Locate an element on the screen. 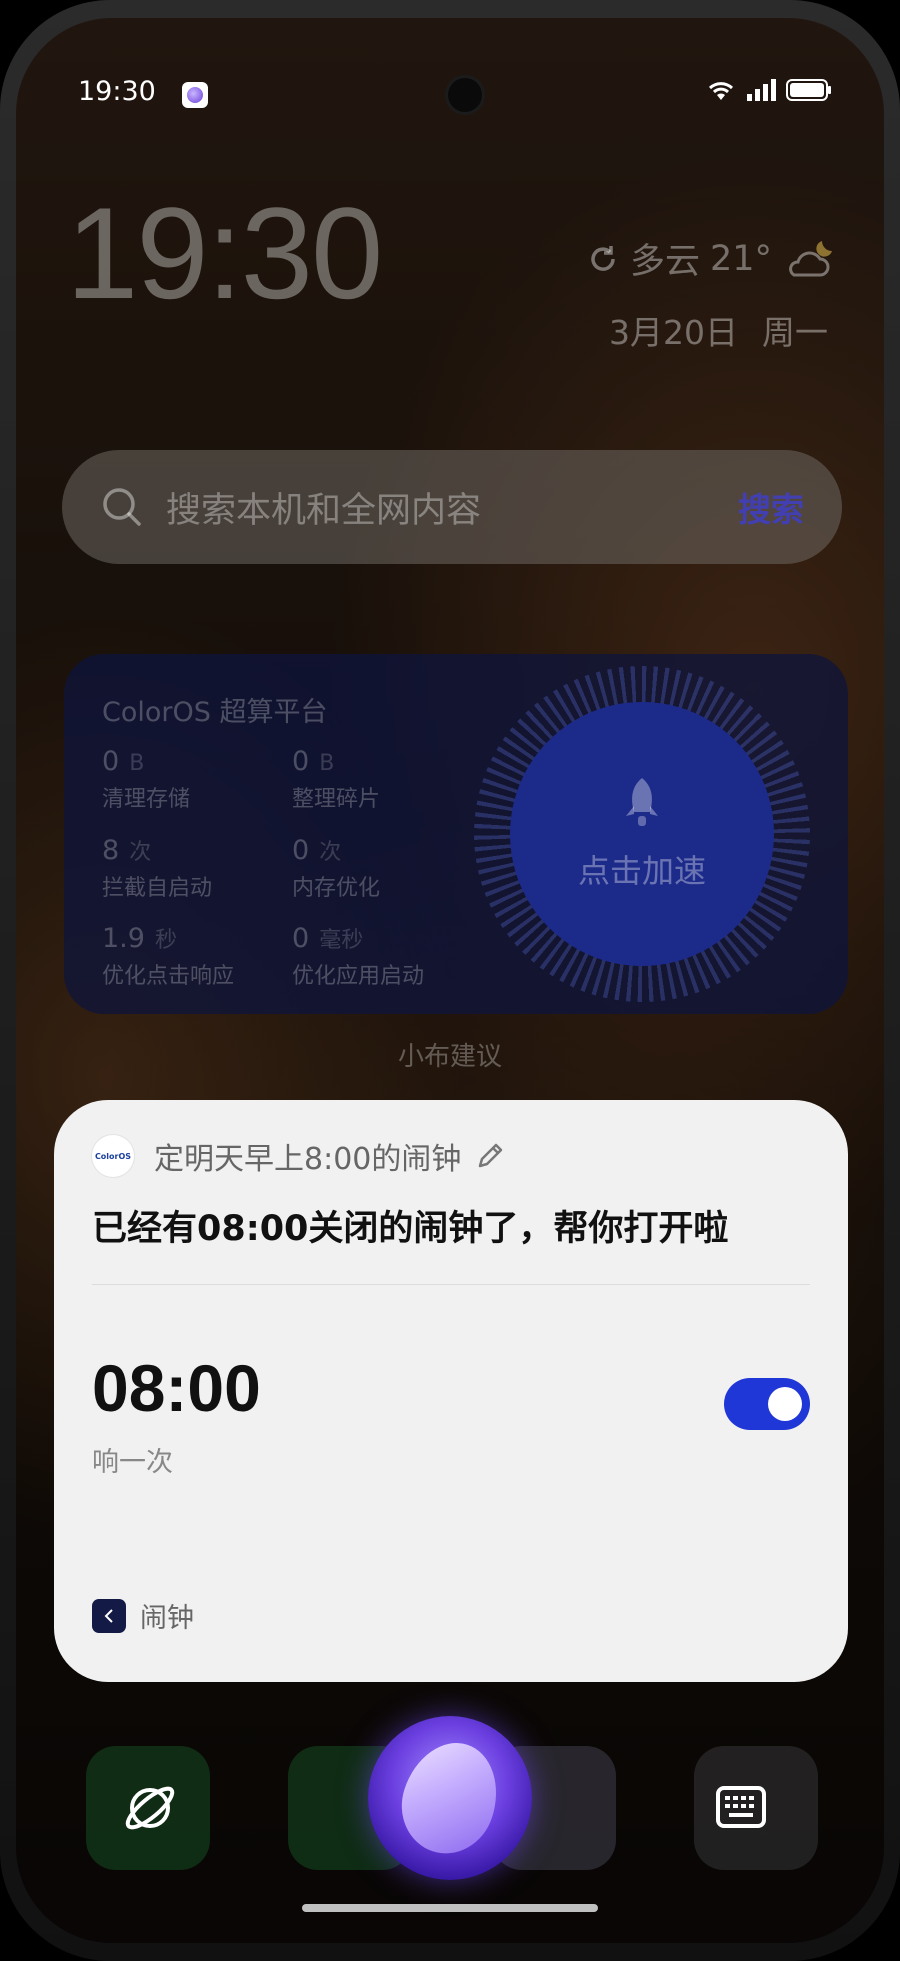 This screenshot has height=1961, width=900. query-row: ColorOS 定明天早上8:00的闹钟 is located at coordinates (298, 1156).